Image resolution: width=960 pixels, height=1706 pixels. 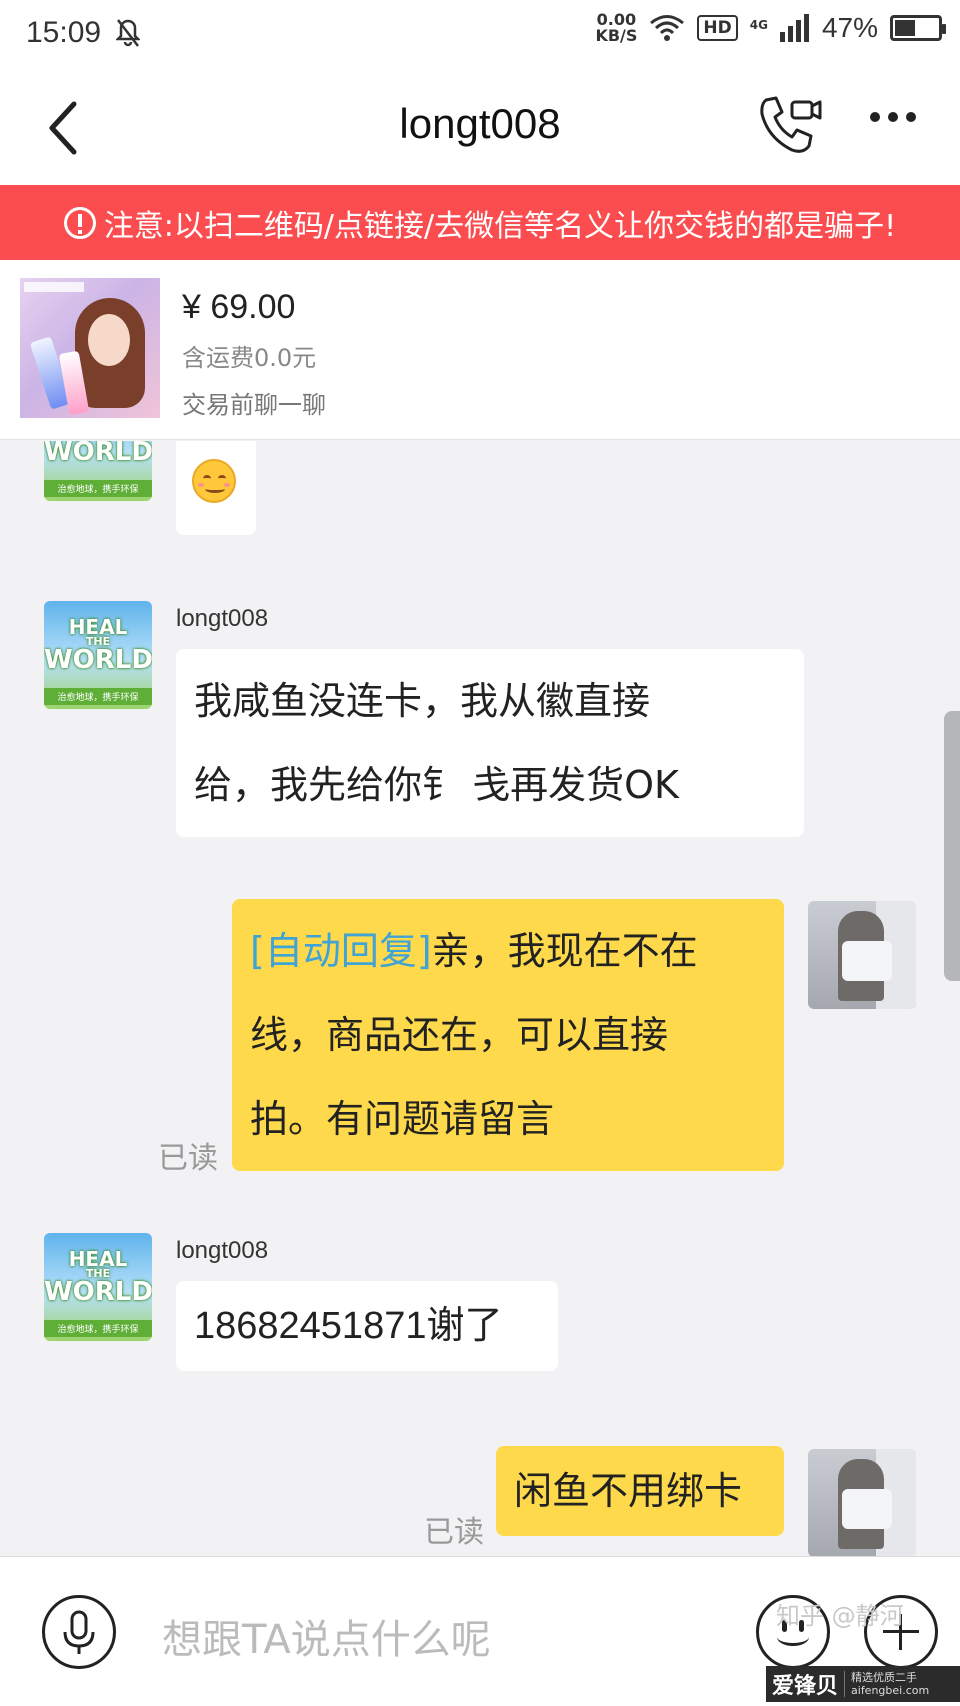 I want to click on message-bubble: [自动回复]亲，我现在不在 线，商品还在，可以直接 拍。有问题请留言, so click(x=508, y=1035).